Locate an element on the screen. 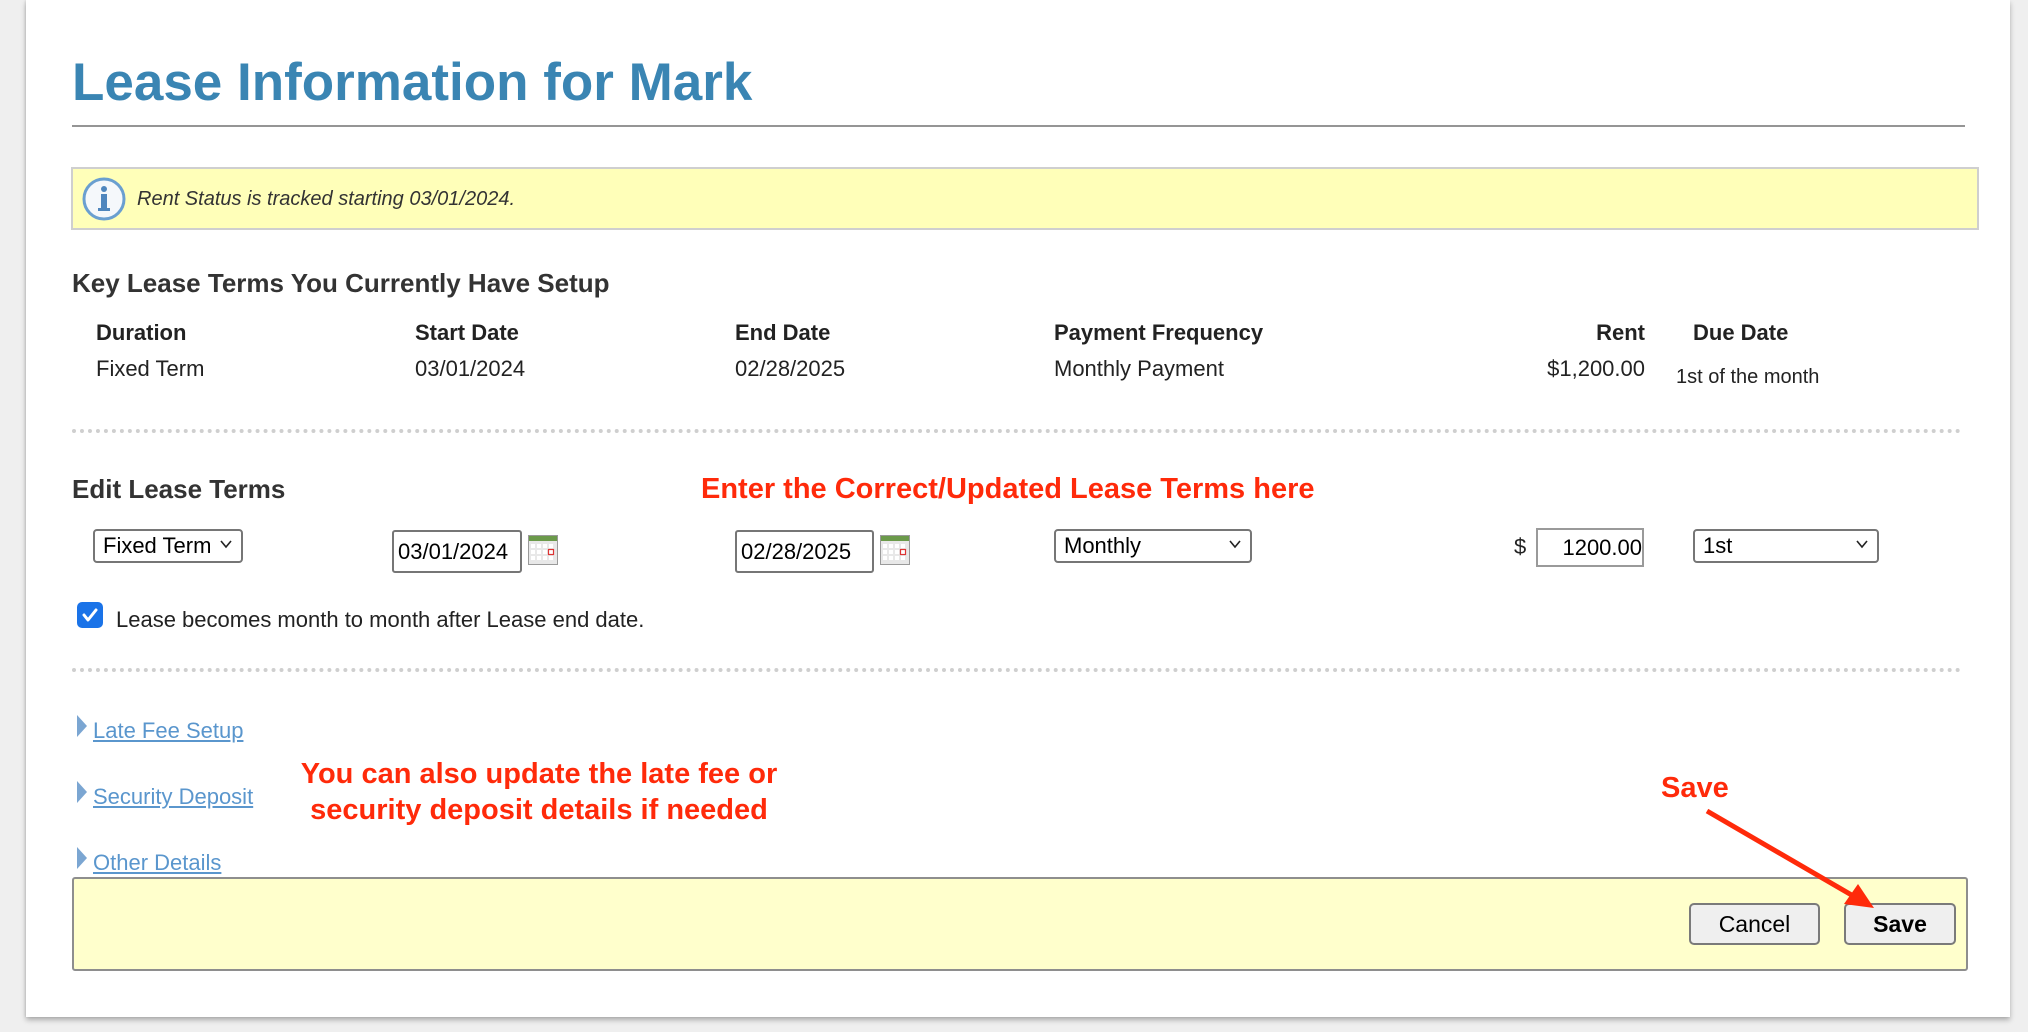 The height and width of the screenshot is (1032, 2028). edit-terms-heading: Edit Lease Terms is located at coordinates (179, 489).